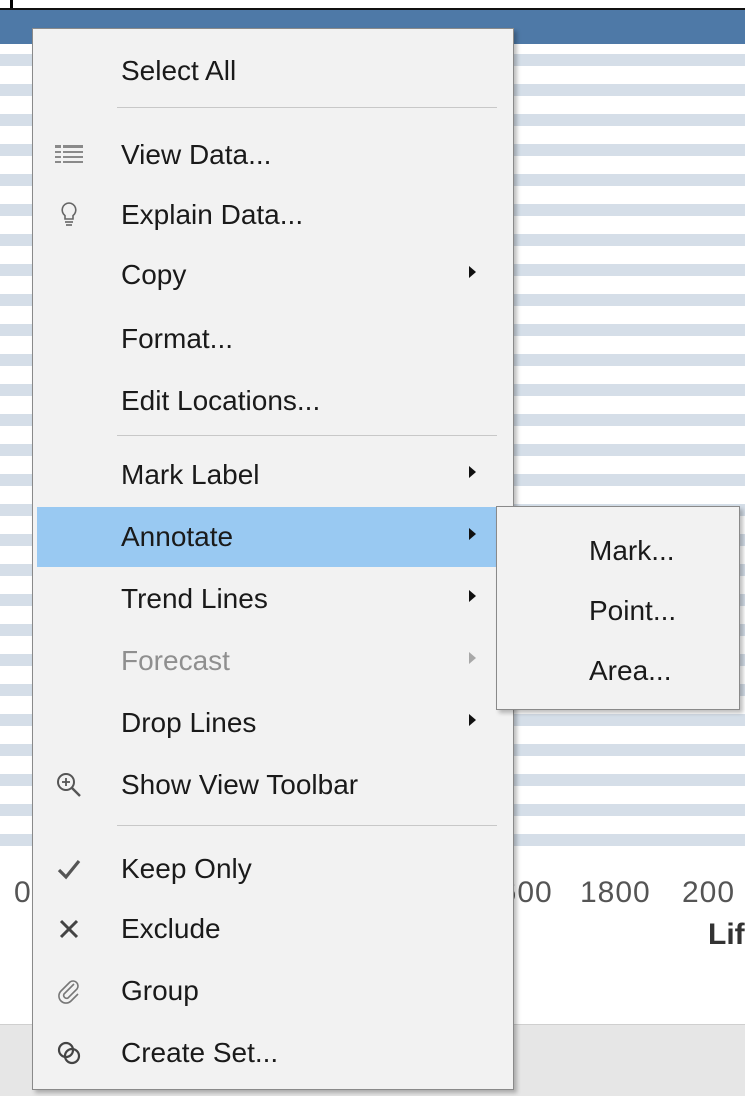 The width and height of the screenshot is (745, 1096). Describe the element at coordinates (160, 990) in the screenshot. I see `menu-item-label: Group` at that location.